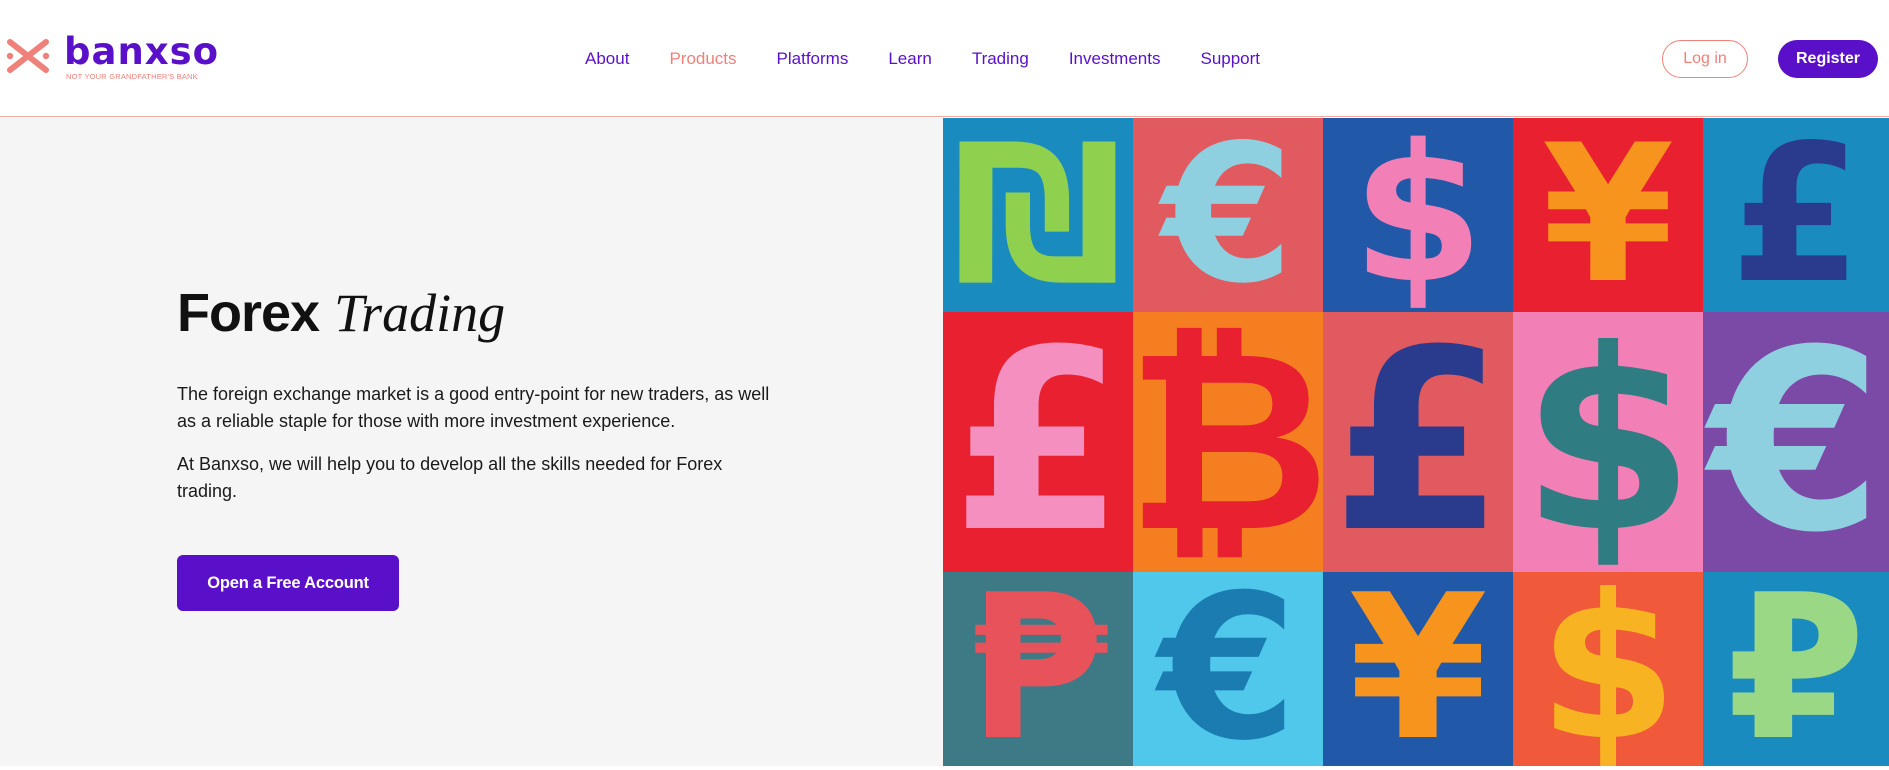  I want to click on brand-logo: banxso NOT YOUR GRANDFATHER'S BANK, so click(113, 55).